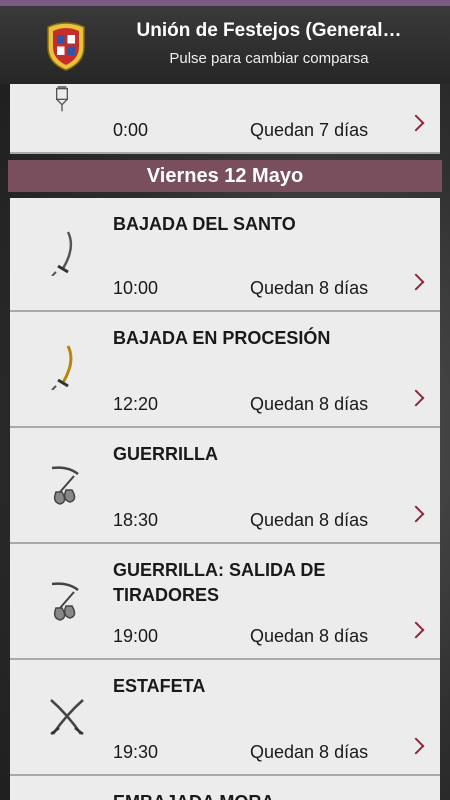 The width and height of the screenshot is (450, 800). Describe the element at coordinates (225, 370) in the screenshot. I see `list-item: BAJADA EN PROCESIÓN 12:20 Quedan 8 días` at that location.